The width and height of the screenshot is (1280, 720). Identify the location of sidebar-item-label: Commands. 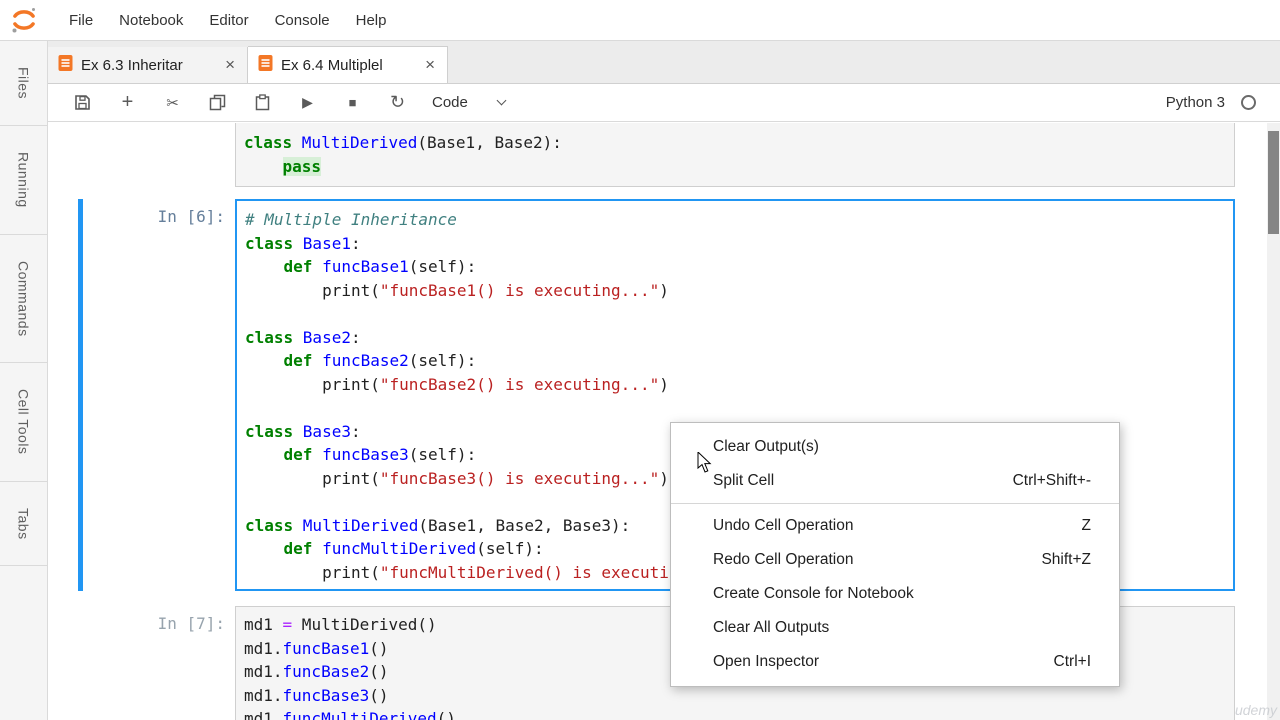
(23, 298).